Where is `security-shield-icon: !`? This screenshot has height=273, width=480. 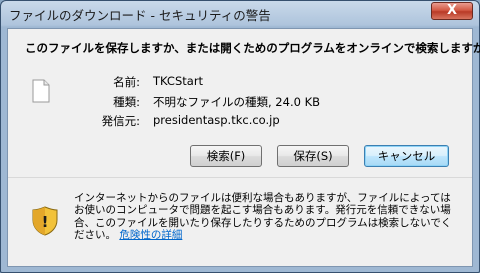
security-shield-icon: ! is located at coordinates (45, 221).